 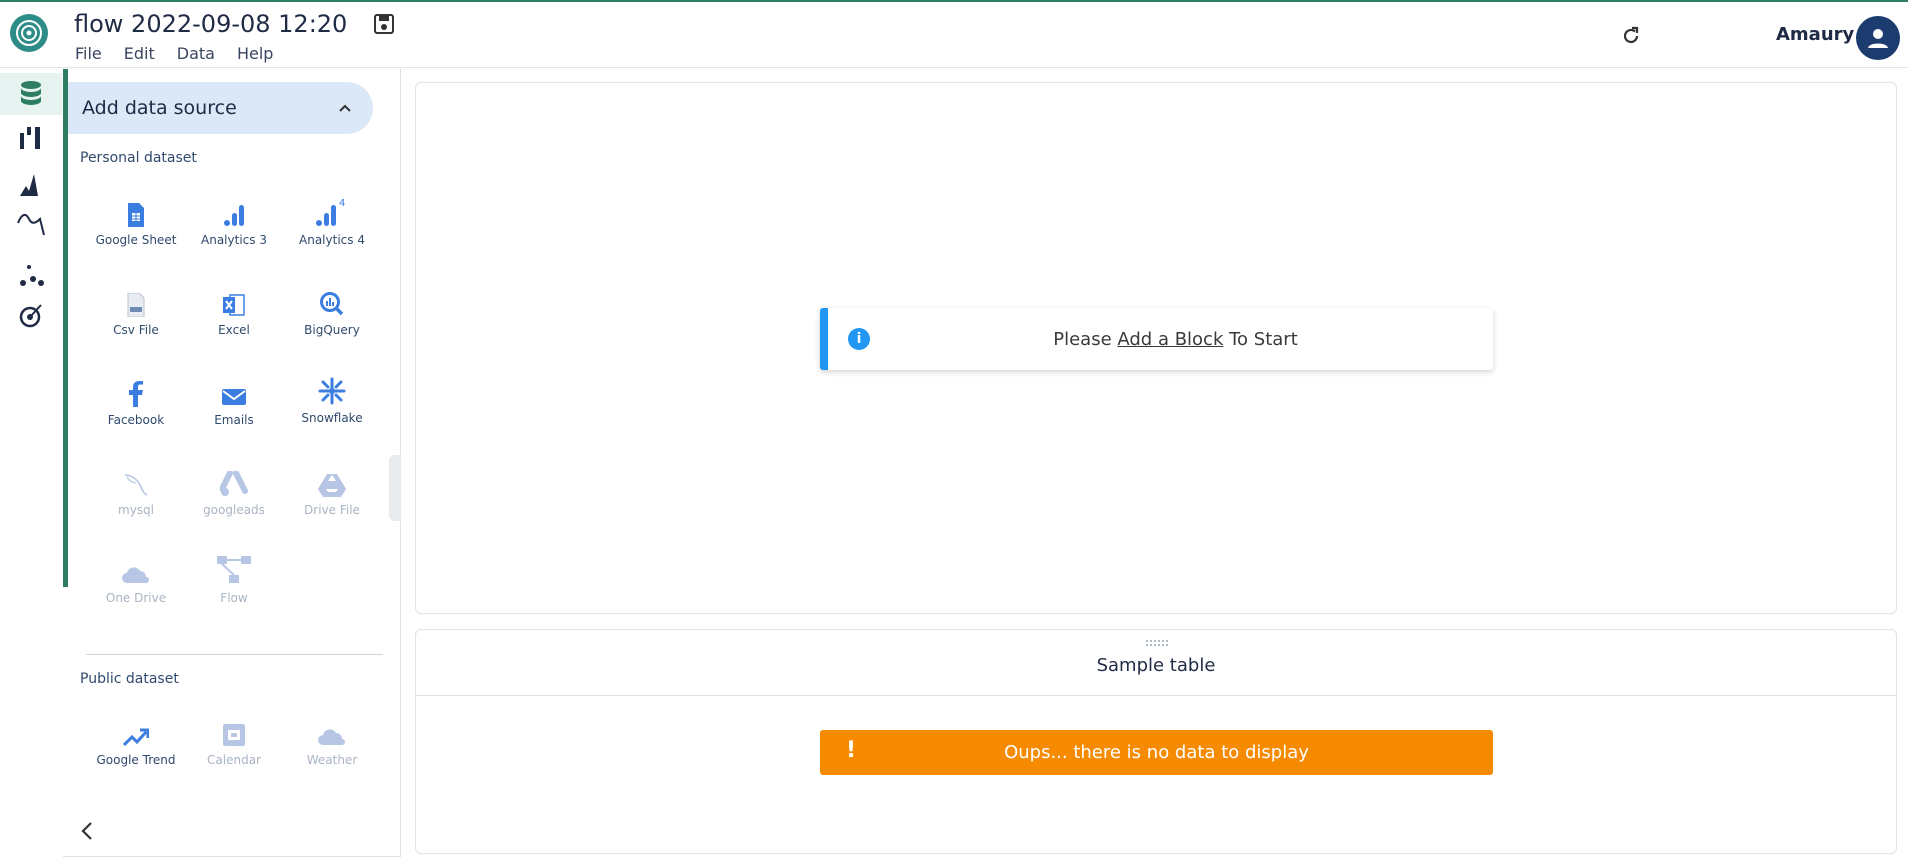 I want to click on logo-icon, so click(x=29, y=33).